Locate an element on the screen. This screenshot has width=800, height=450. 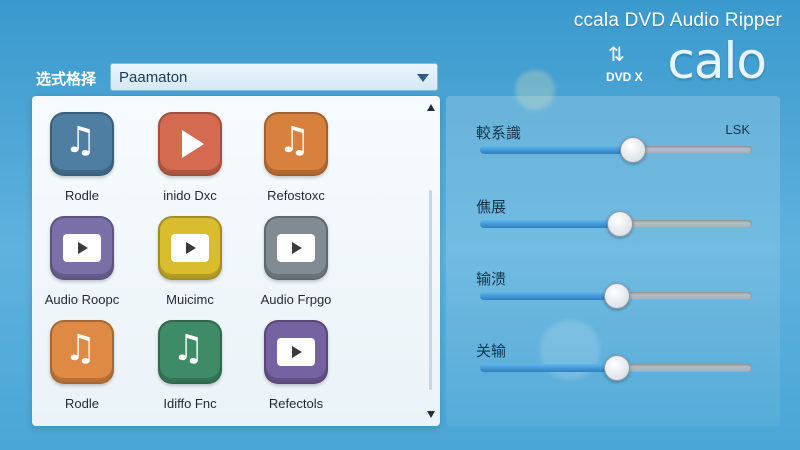
slider-row: 較系識 LSK is located at coordinates (615, 147).